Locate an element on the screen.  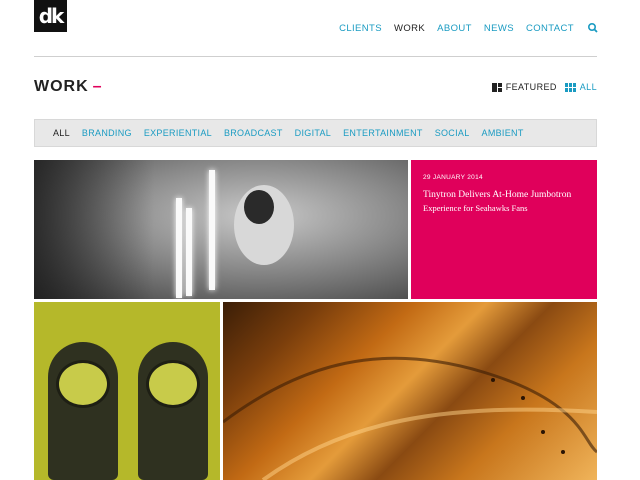
page-title-text: WORK is located at coordinates (61, 86).